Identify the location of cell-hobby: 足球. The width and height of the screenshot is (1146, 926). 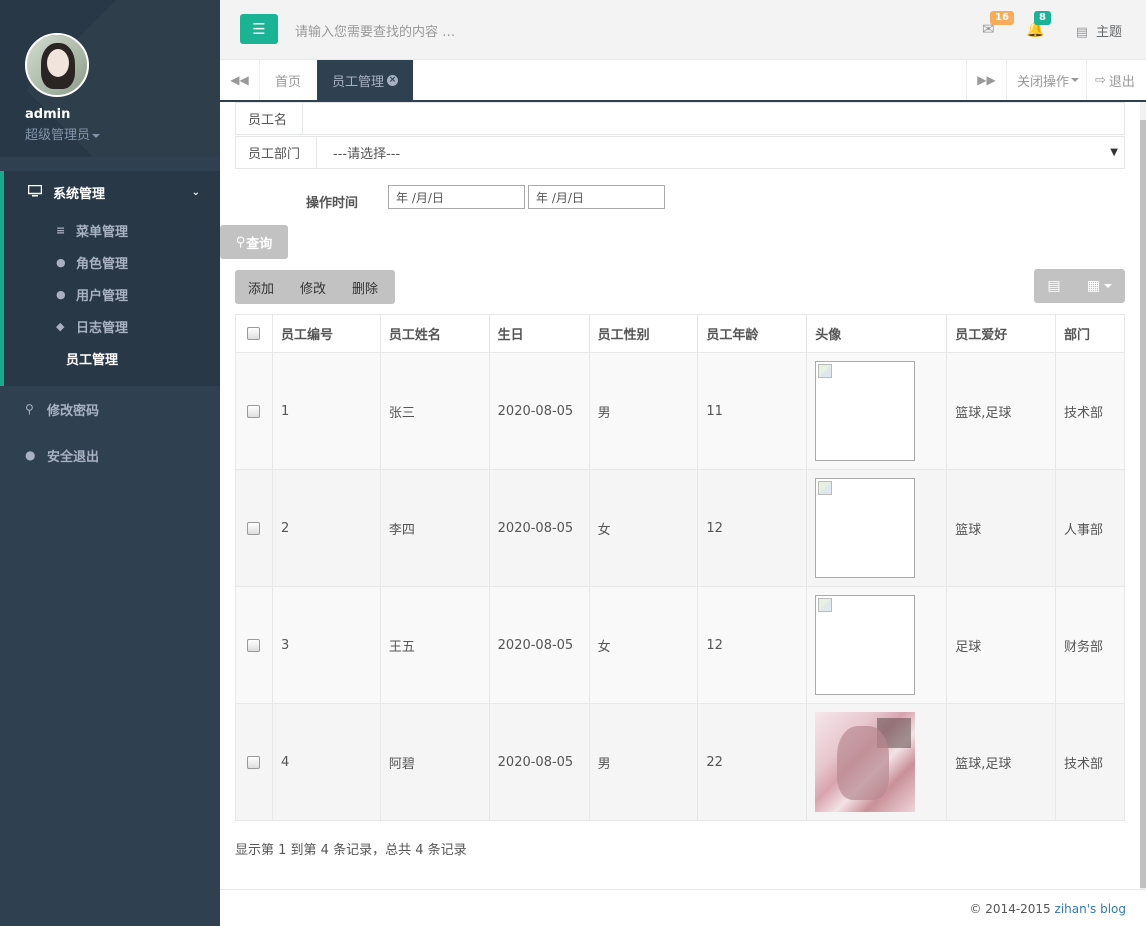
(1001, 645).